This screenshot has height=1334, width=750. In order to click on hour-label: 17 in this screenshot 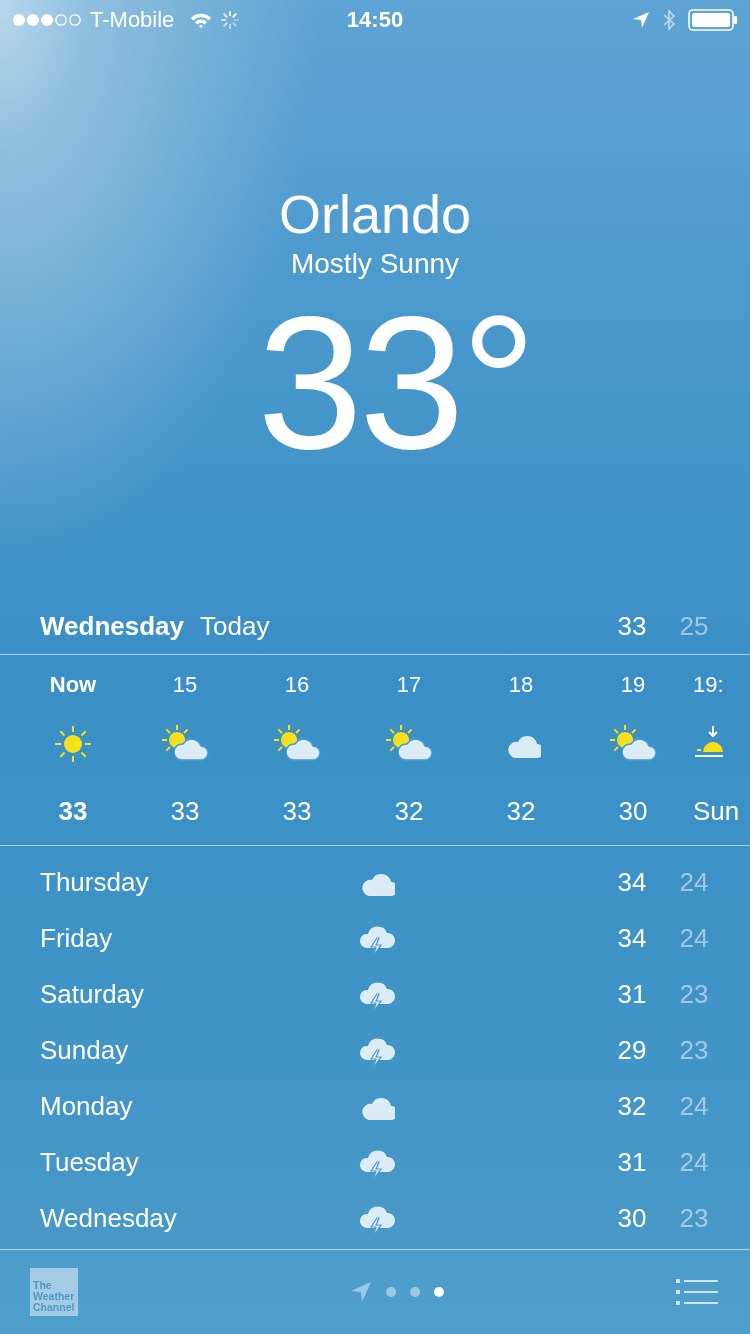, I will do `click(409, 685)`.